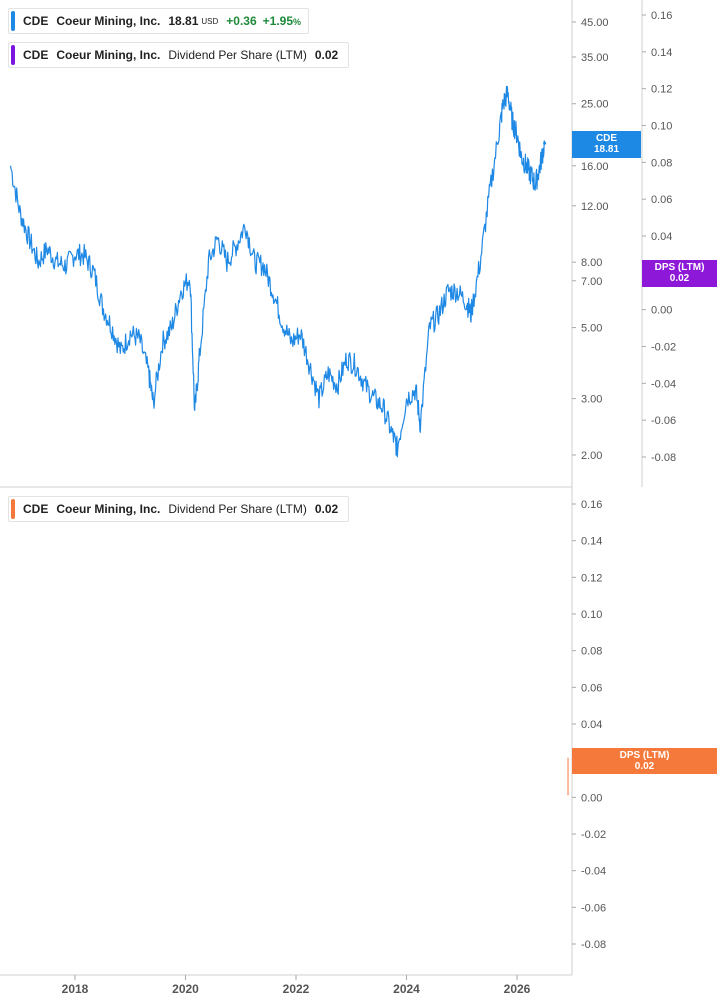 This screenshot has width=717, height=1005. I want to click on dps-top-axis-tick-label: -0.08, so click(663, 458).